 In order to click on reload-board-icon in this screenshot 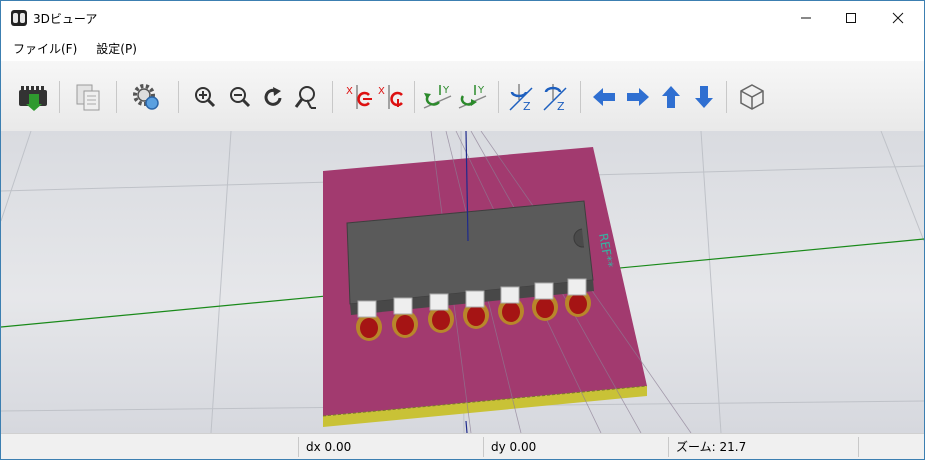, I will do `click(33, 98)`.